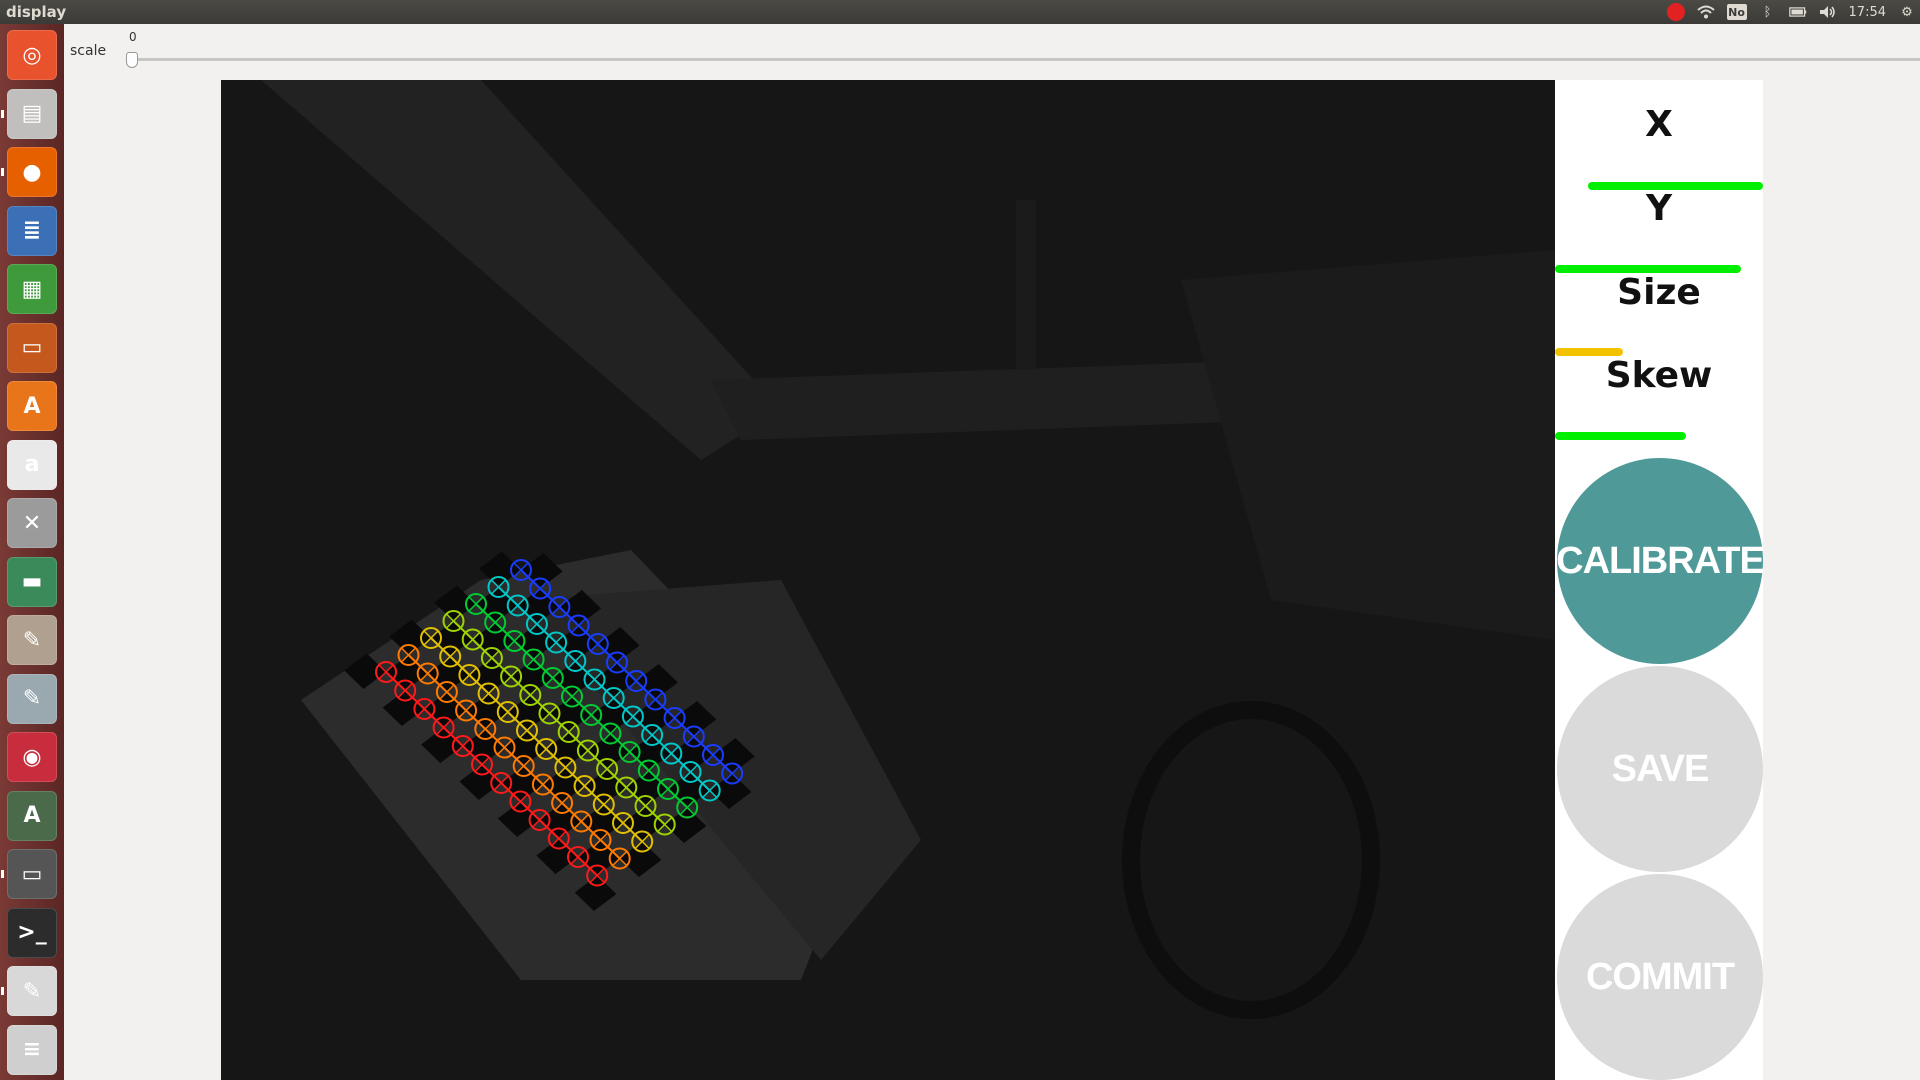 The image size is (1920, 1080). What do you see at coordinates (1768, 12) in the screenshot?
I see `bluetooth-icon: ᛒ` at bounding box center [1768, 12].